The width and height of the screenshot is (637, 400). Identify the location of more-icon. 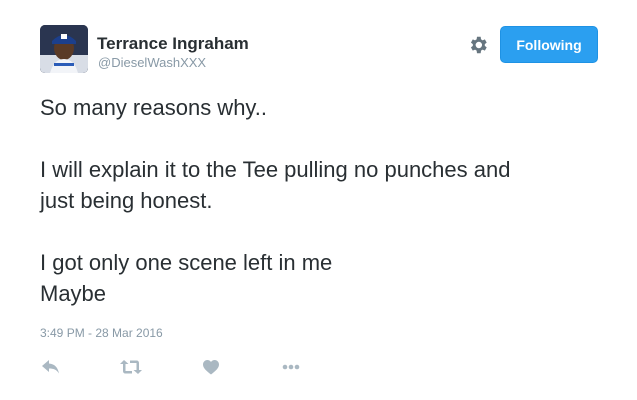
(291, 367).